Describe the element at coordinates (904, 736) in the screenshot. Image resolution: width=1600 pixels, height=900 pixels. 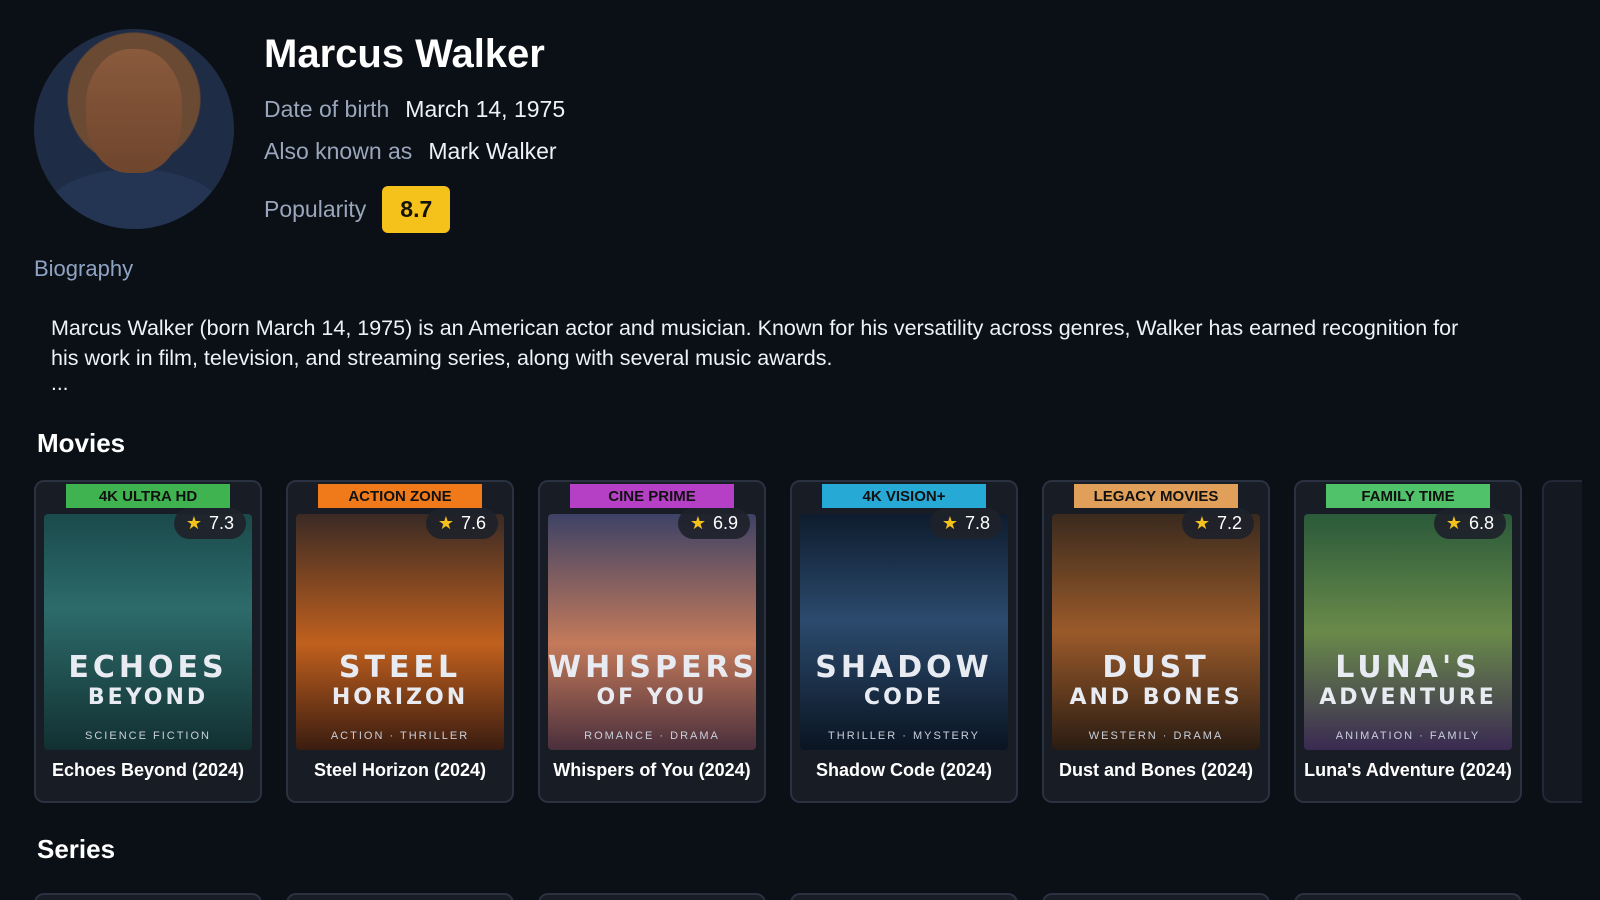
I see `poster-genre: THRILLER · MYSTERY` at that location.